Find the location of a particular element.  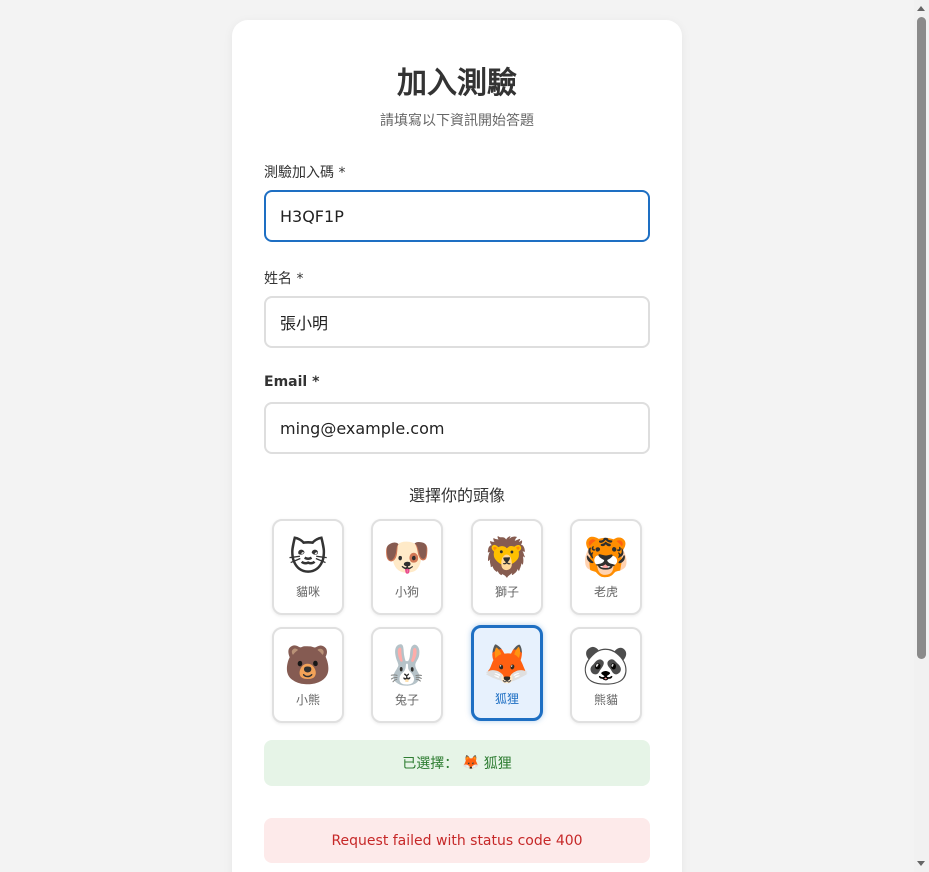

cat-icon: 🐱 is located at coordinates (308, 557).